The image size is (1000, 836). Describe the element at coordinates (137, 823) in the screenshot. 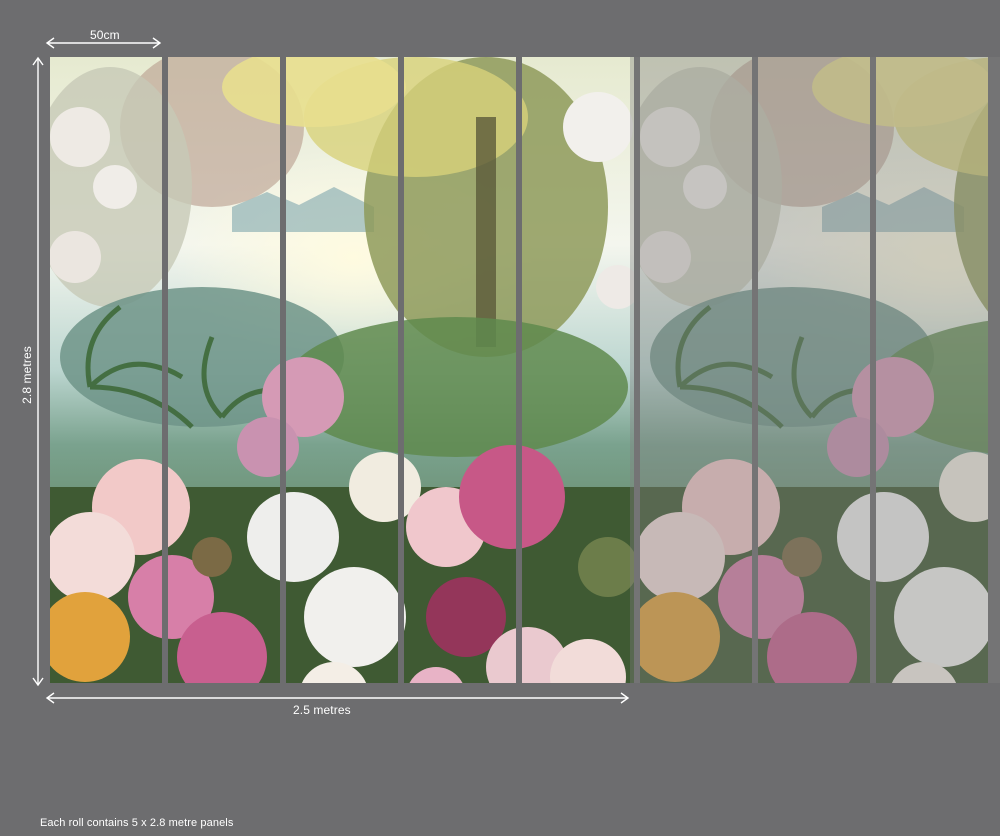

I see `roll-info-note: Each roll contains 5 x 2.8 metre panels` at that location.